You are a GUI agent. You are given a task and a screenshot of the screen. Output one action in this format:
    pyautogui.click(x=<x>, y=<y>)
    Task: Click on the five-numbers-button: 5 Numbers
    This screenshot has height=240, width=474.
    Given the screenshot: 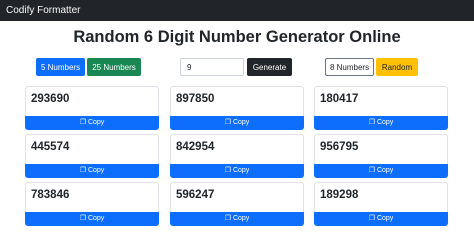 What is the action you would take?
    pyautogui.click(x=60, y=67)
    